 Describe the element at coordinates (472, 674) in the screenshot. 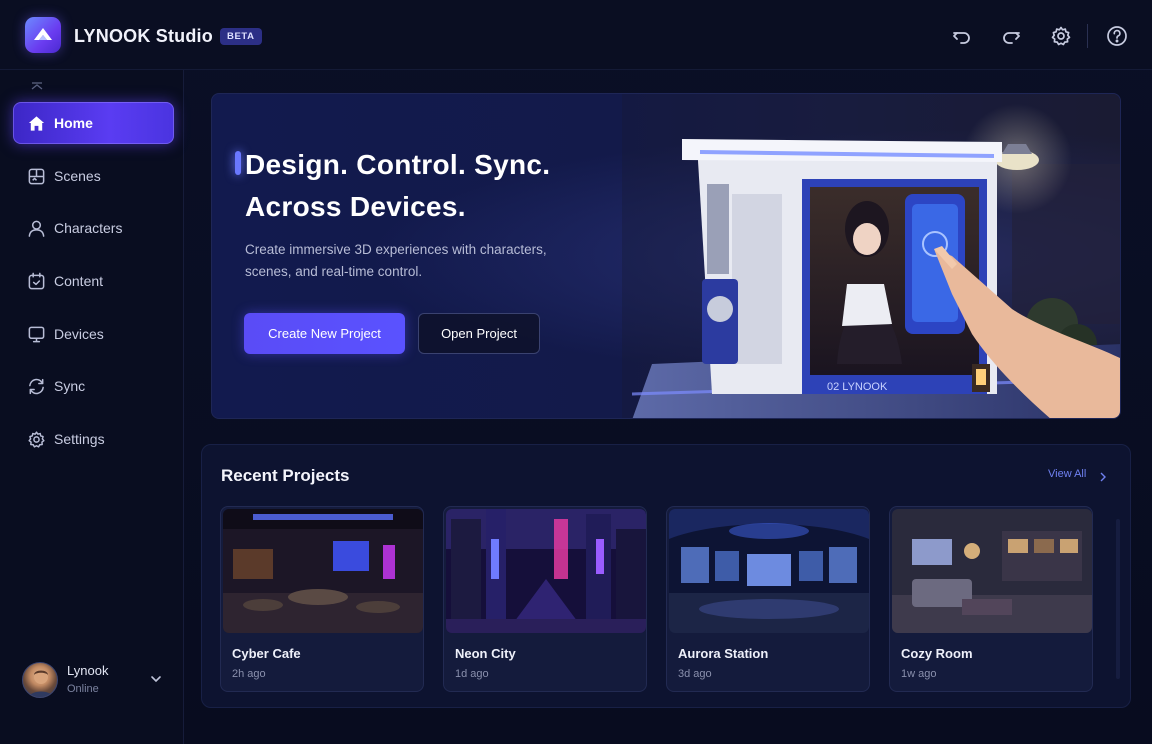

I see `project-time: 1d ago` at that location.